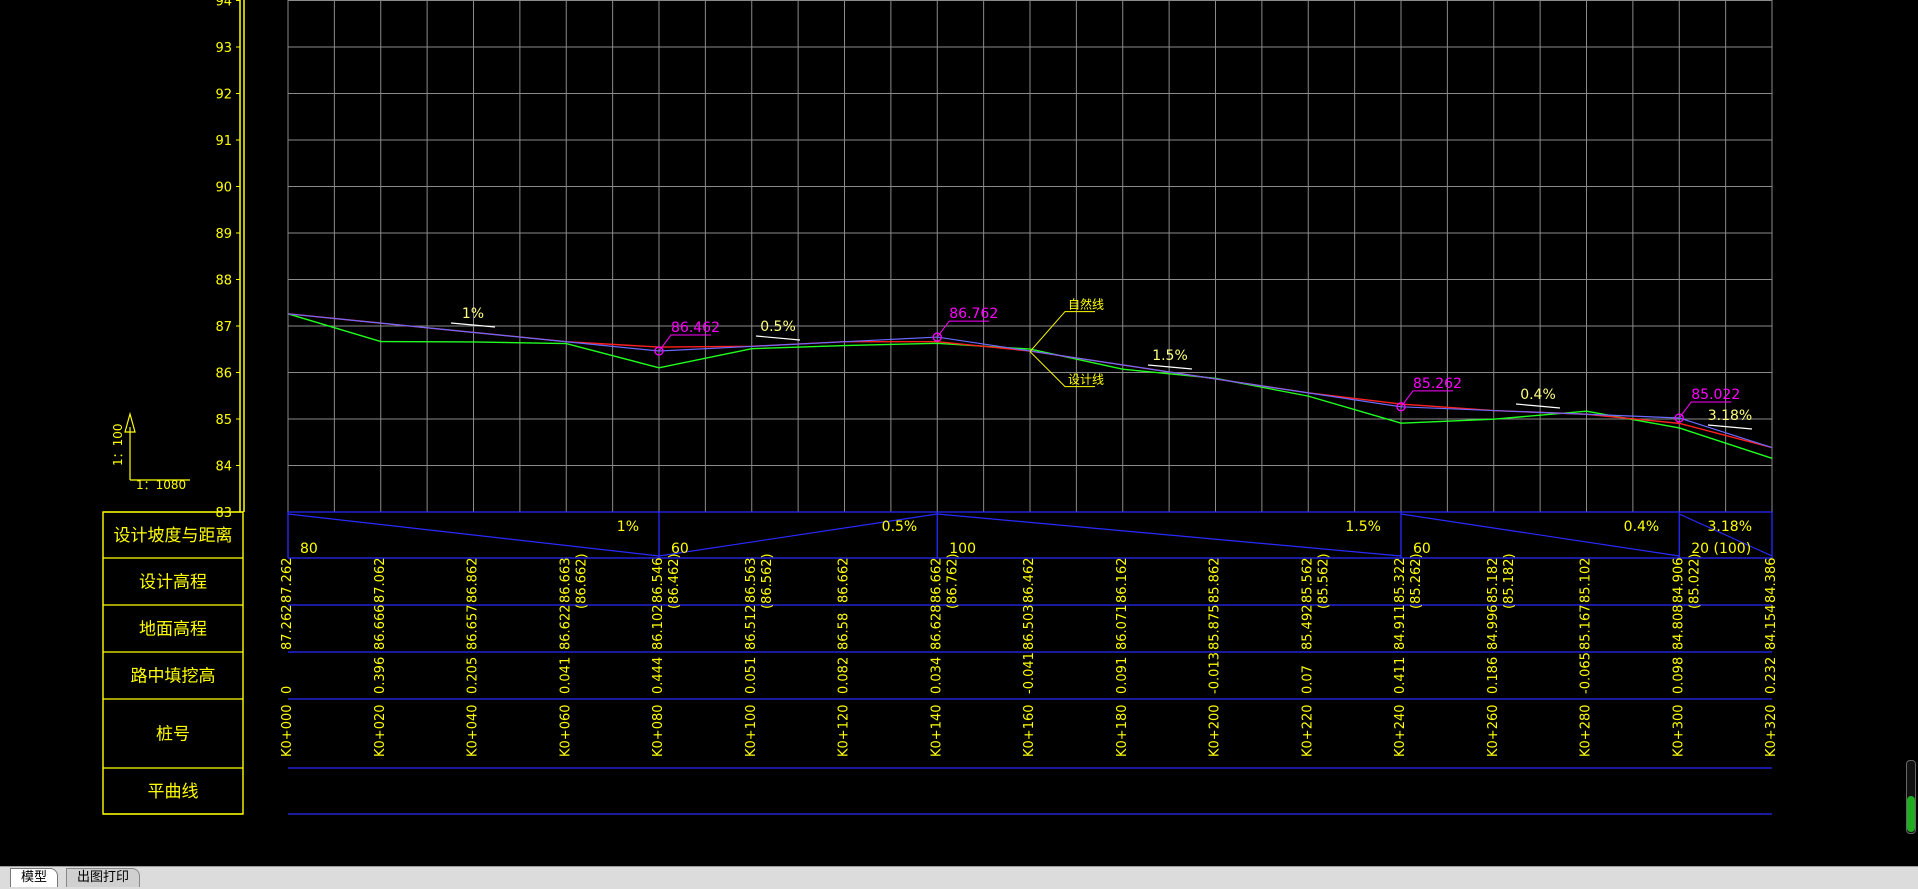  Describe the element at coordinates (963, 329) in the screenshot. I see `vpi-leader` at that location.